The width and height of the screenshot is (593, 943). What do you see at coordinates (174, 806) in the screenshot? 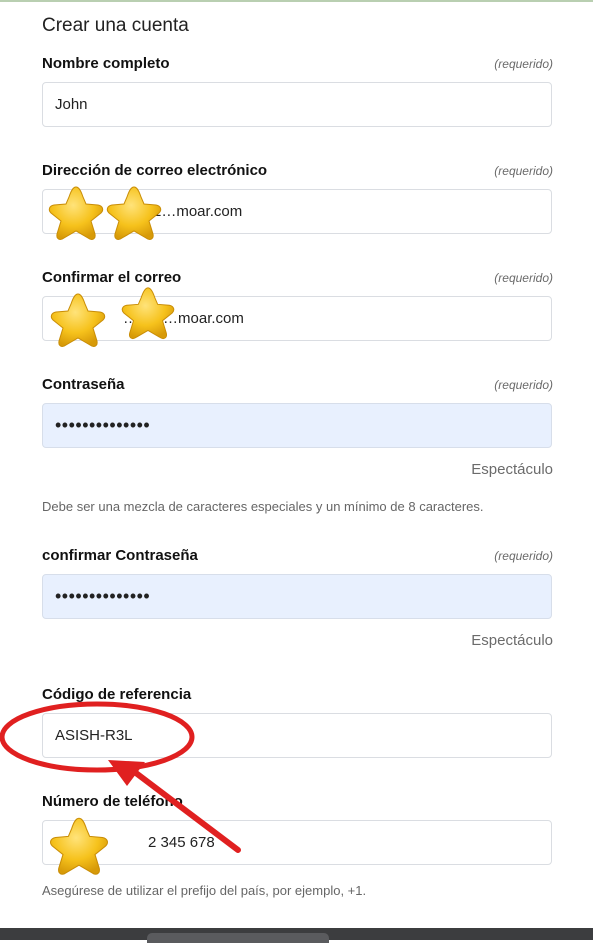
I see `red-arrow-annotation` at bounding box center [174, 806].